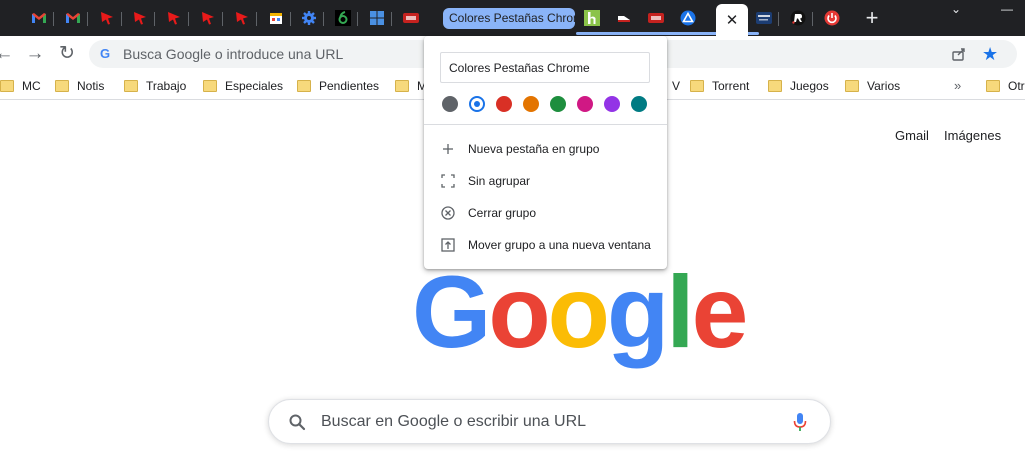  Describe the element at coordinates (972, 135) in the screenshot. I see `images-link: Imágenes` at that location.